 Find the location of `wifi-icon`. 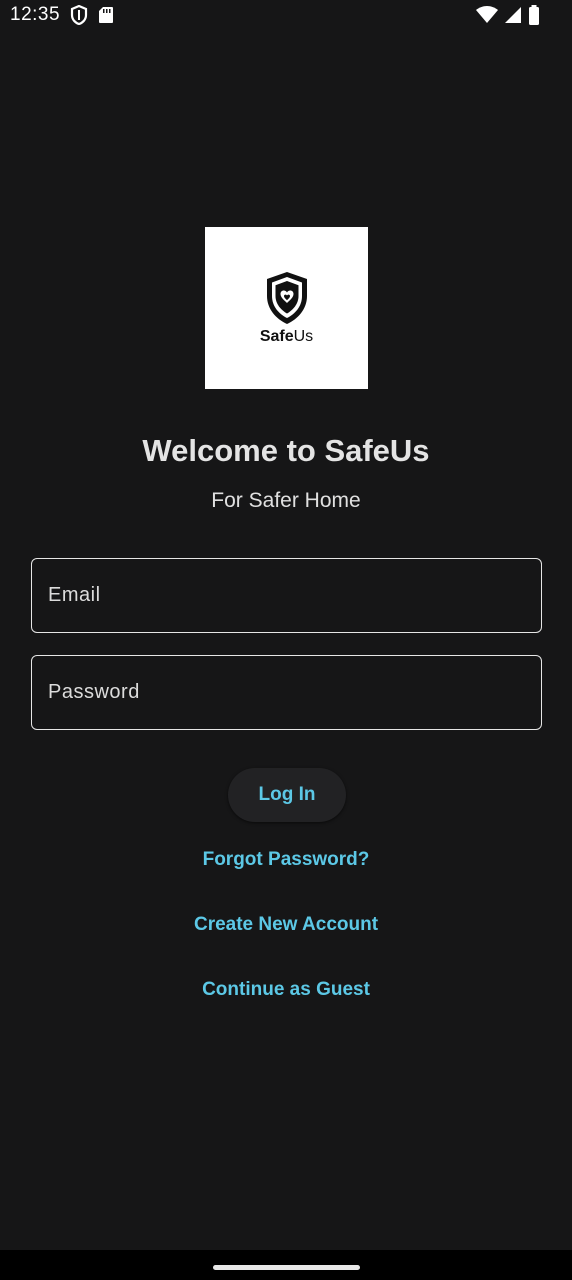

wifi-icon is located at coordinates (487, 15).